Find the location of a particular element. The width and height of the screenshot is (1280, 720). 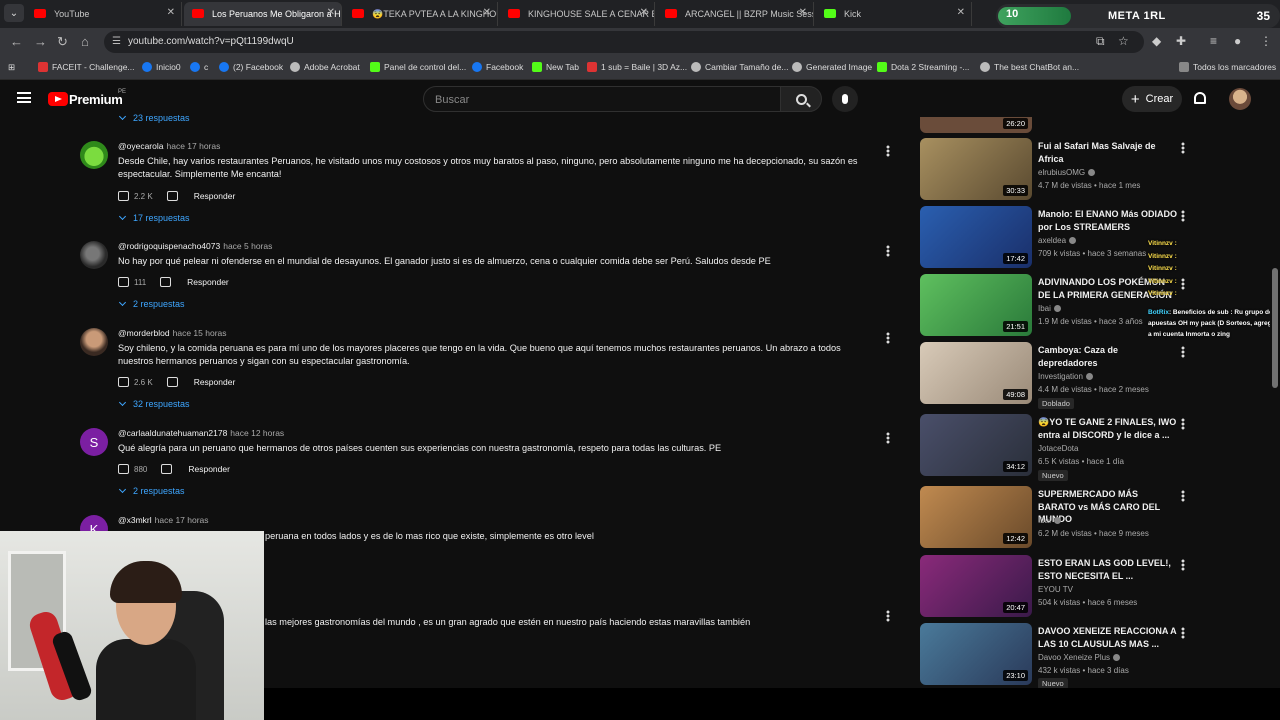

bookmark-item: (2) Facebook is located at coordinates (251, 67).